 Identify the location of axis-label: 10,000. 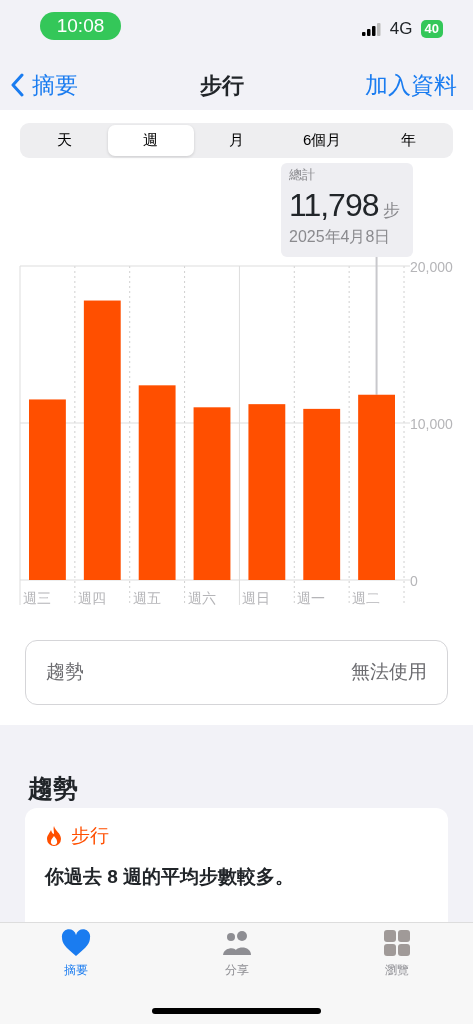
(431, 424).